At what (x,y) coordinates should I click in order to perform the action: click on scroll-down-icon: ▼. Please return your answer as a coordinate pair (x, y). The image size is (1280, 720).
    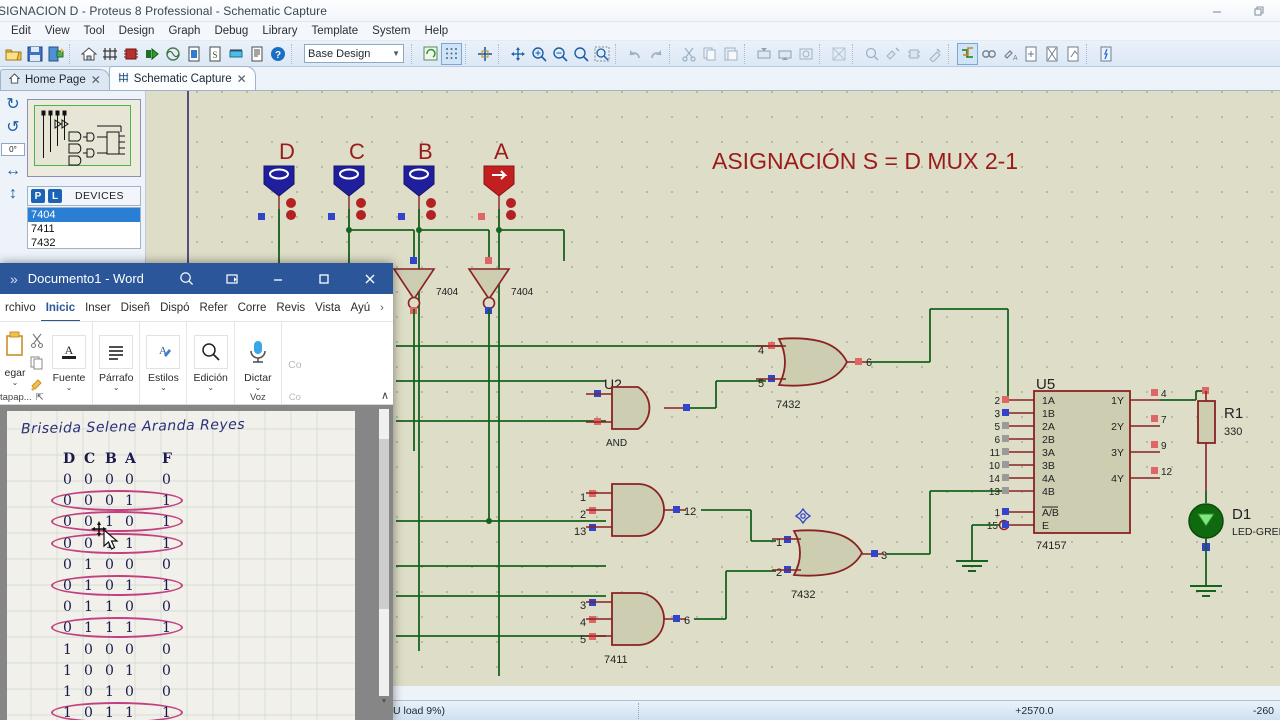
    Looking at the image, I should click on (384, 704).